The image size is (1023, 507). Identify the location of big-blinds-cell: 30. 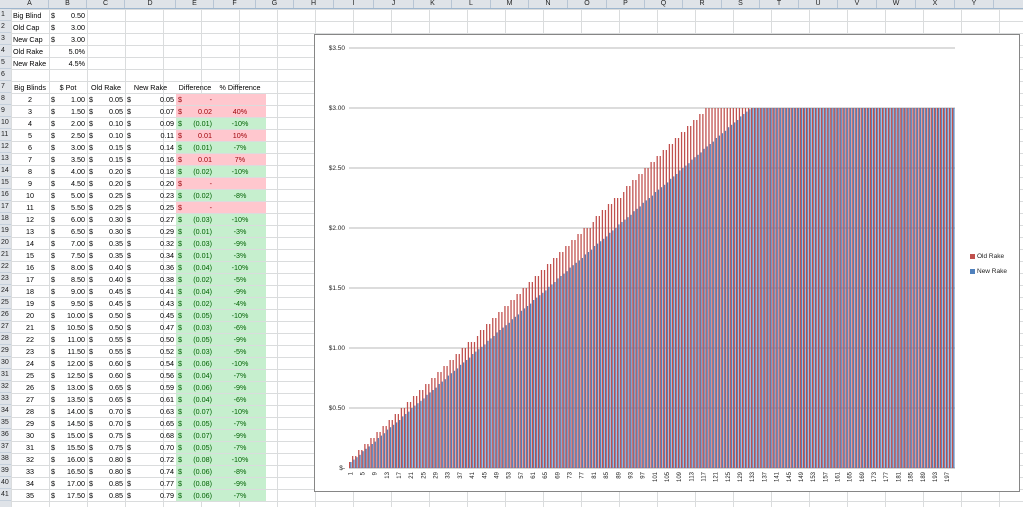
(30, 435).